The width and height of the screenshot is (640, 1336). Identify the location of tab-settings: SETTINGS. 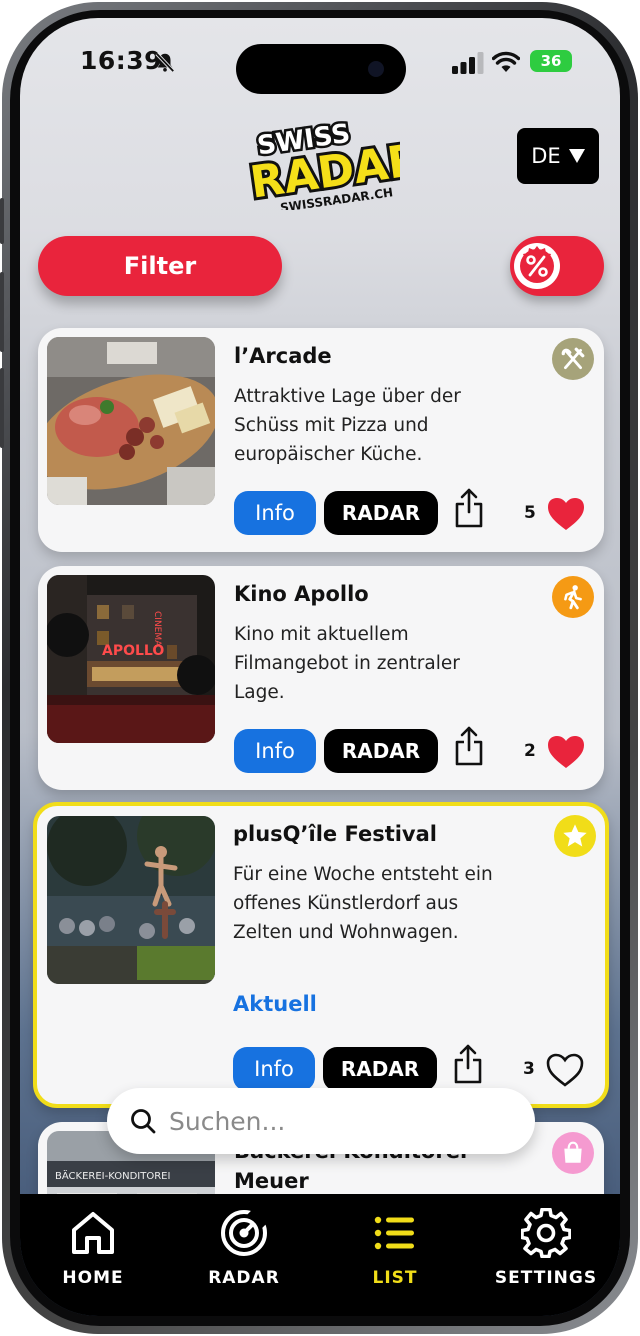
(546, 1248).